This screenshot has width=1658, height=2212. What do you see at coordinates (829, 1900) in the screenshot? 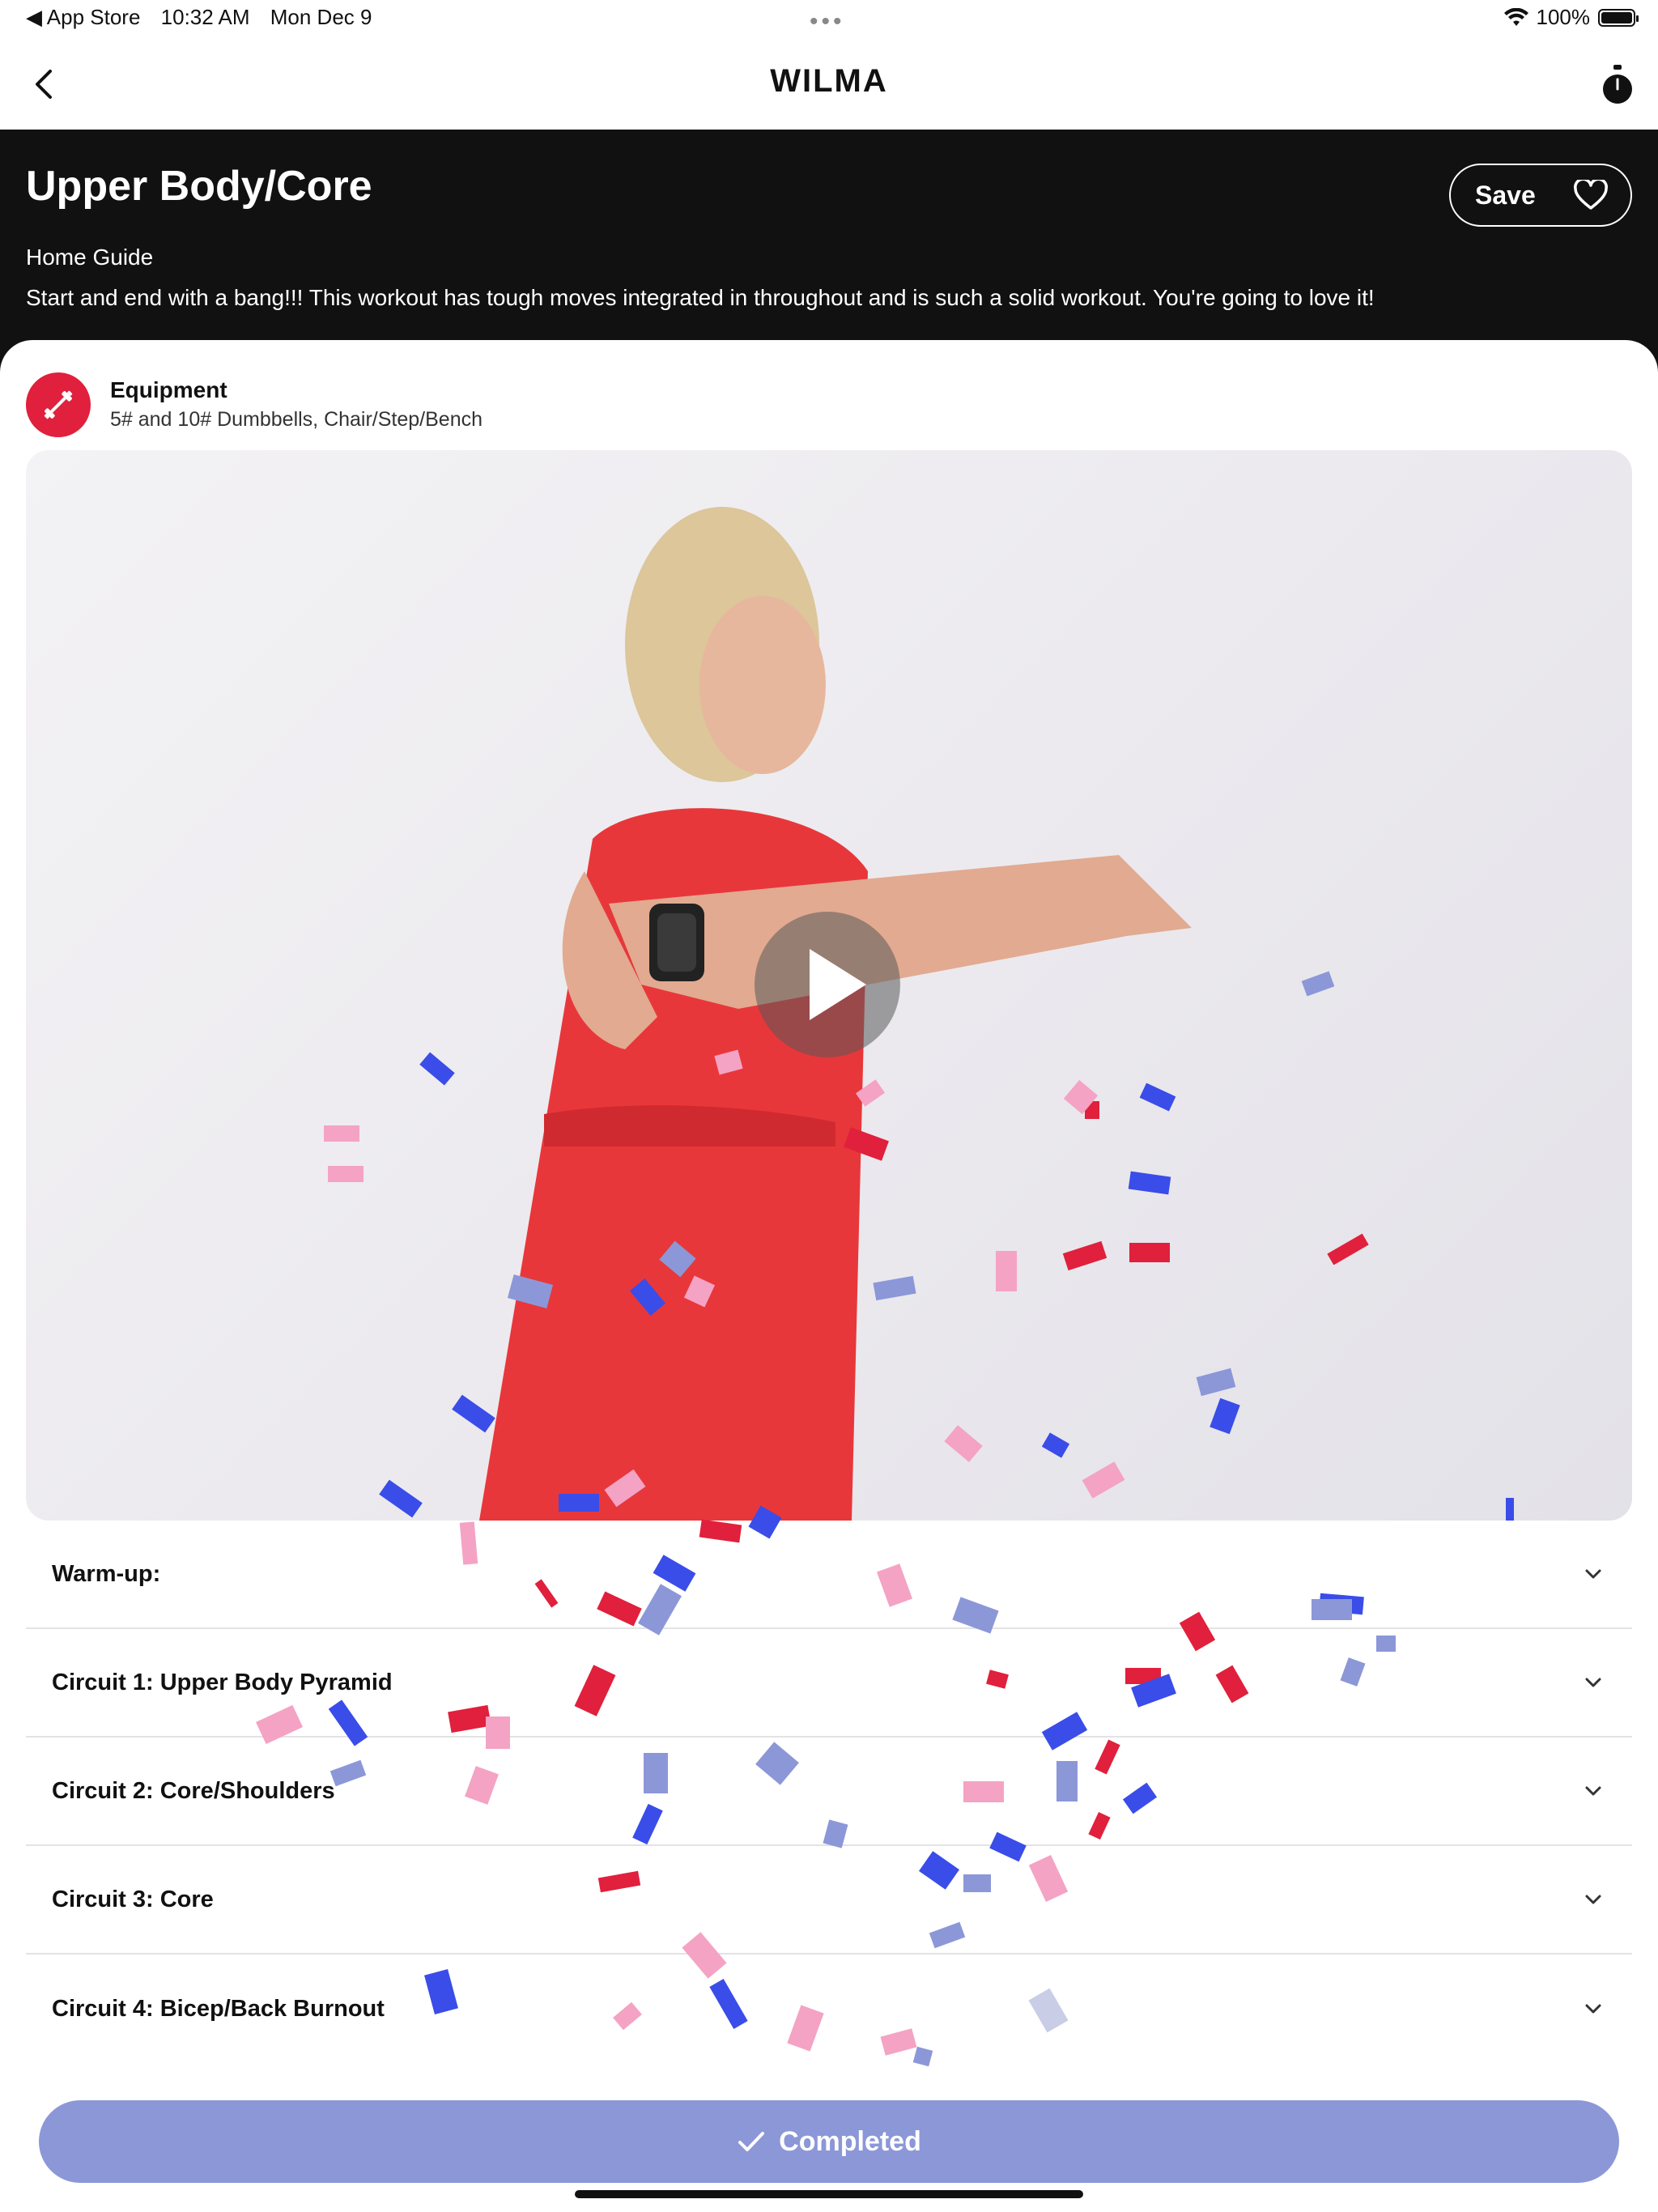
I see `section-circuit-3: Circuit 3: Core` at bounding box center [829, 1900].